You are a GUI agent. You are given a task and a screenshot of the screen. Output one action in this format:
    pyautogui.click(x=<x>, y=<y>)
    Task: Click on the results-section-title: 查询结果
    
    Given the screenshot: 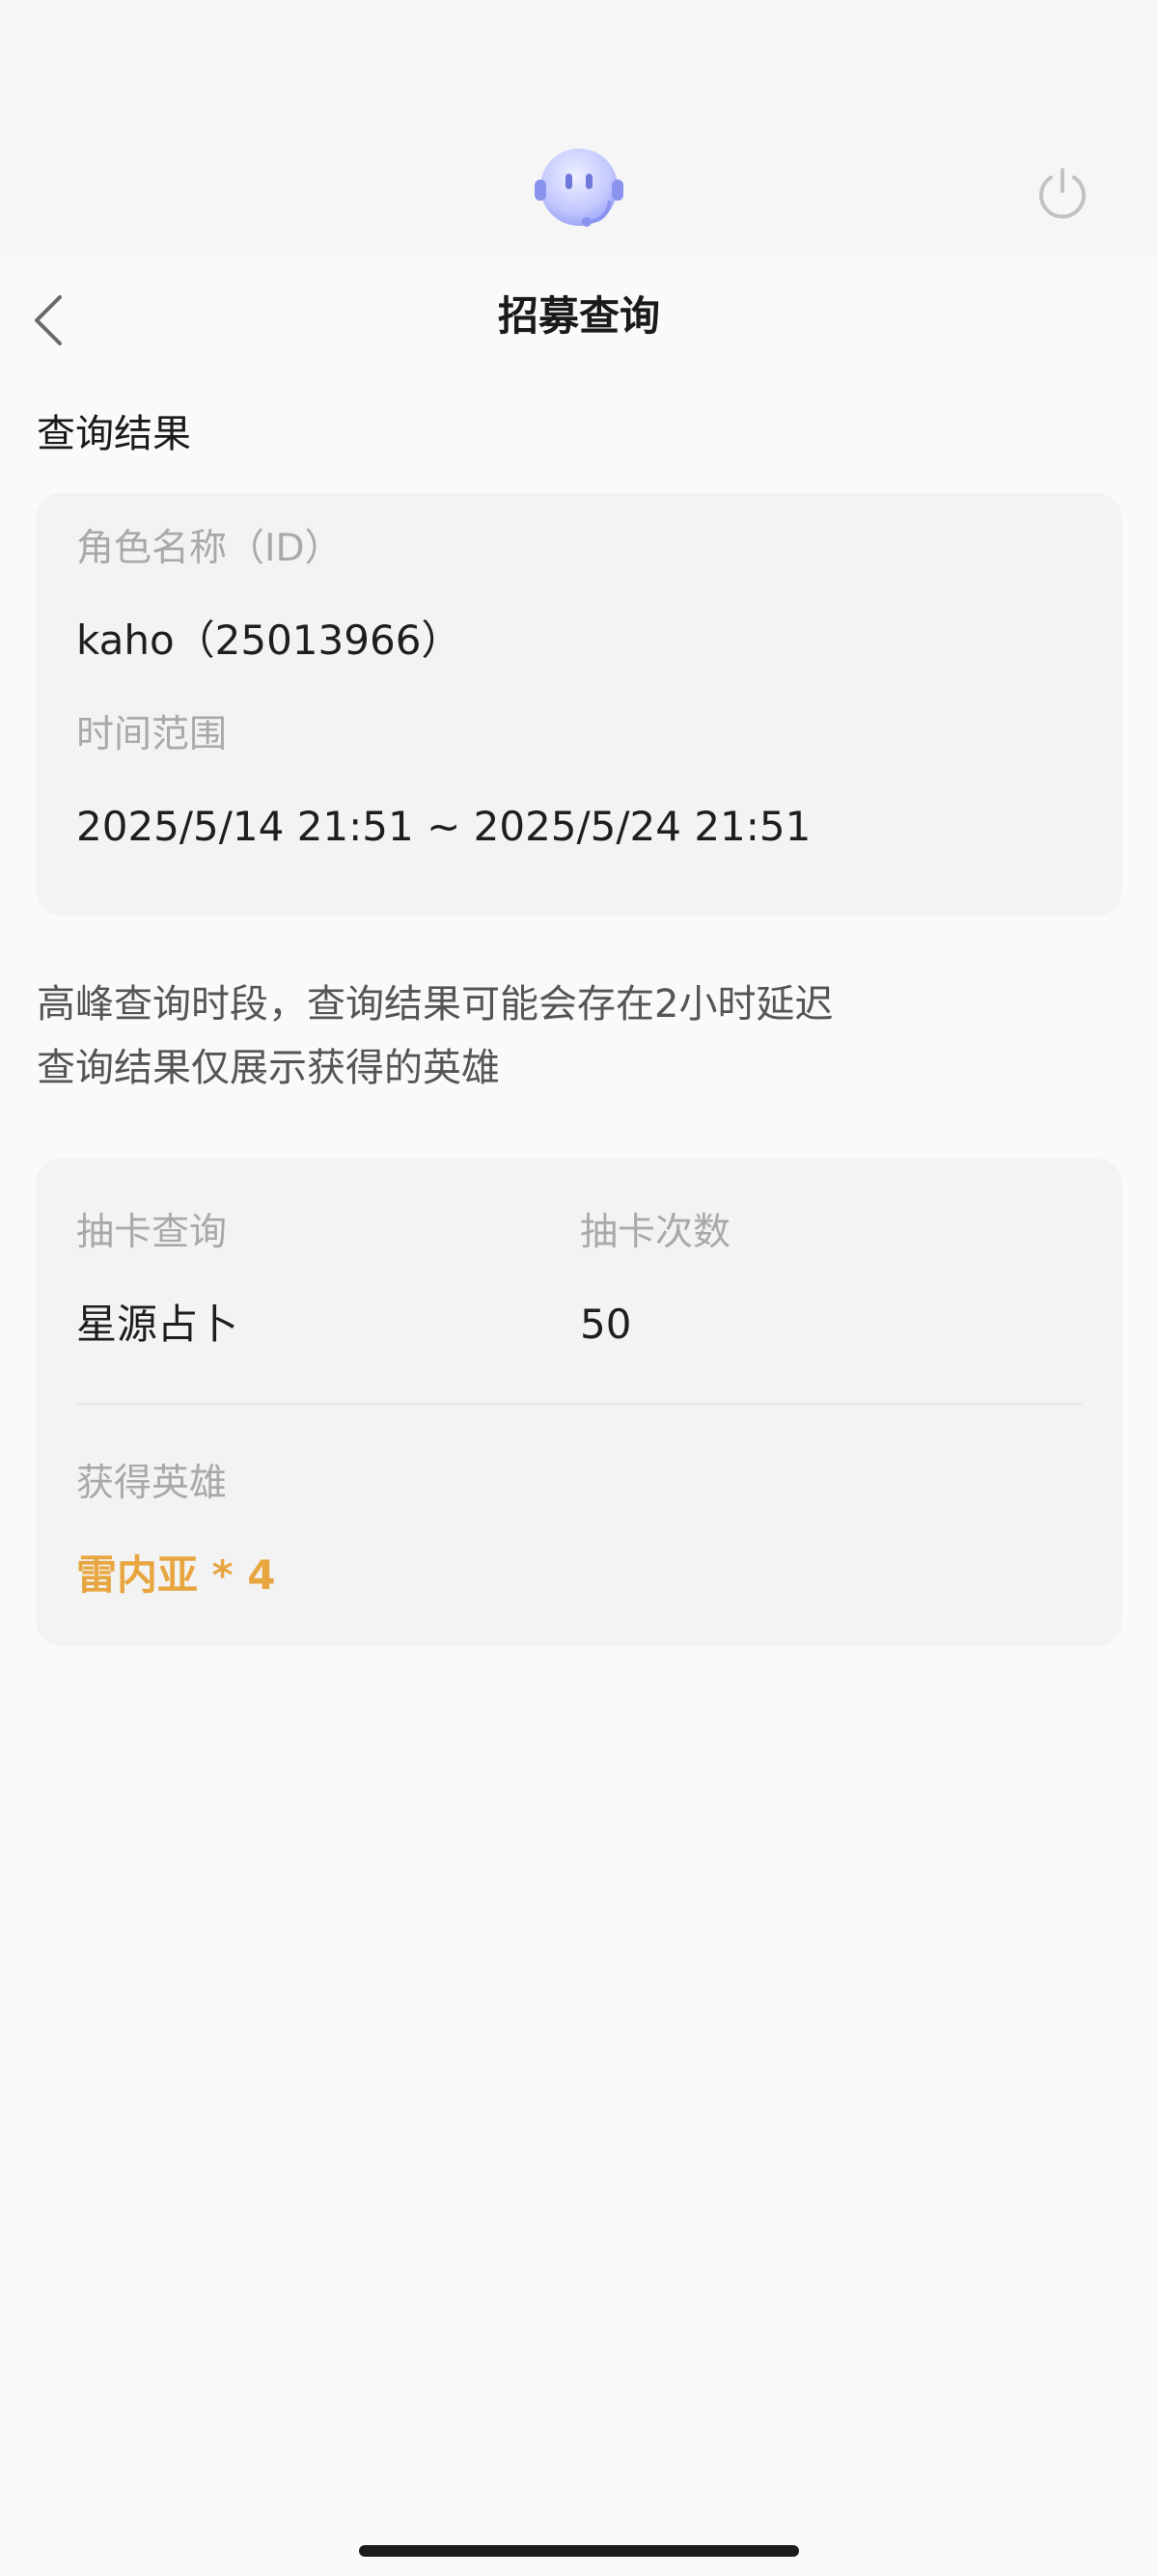 What is the action you would take?
    pyautogui.click(x=114, y=434)
    